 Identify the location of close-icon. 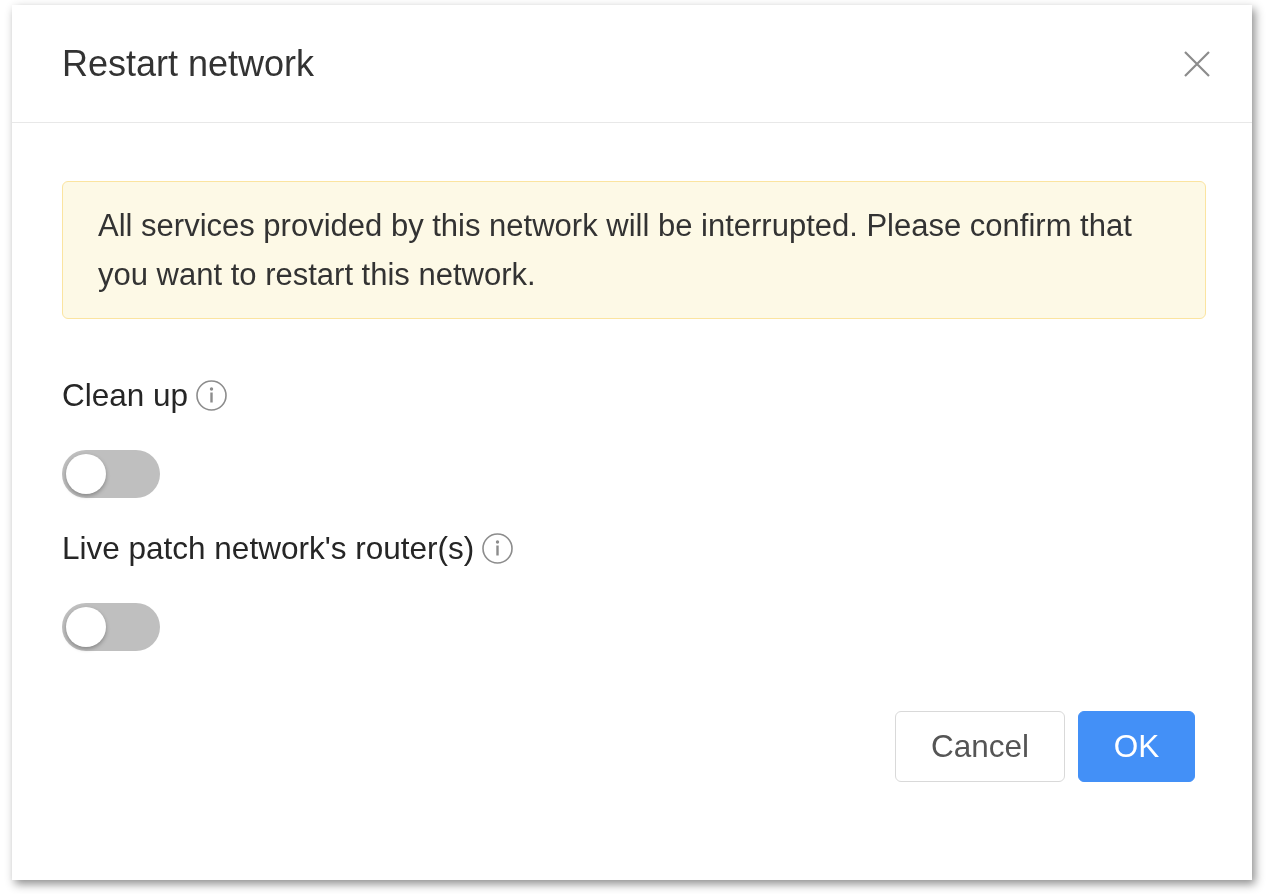
(1197, 63).